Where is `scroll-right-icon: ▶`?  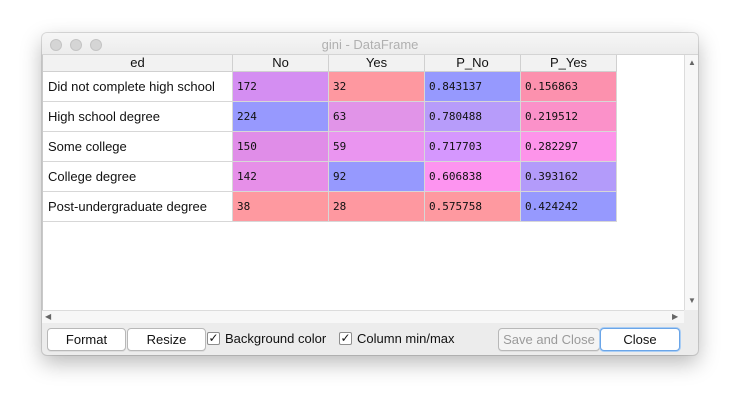 scroll-right-icon: ▶ is located at coordinates (675, 317).